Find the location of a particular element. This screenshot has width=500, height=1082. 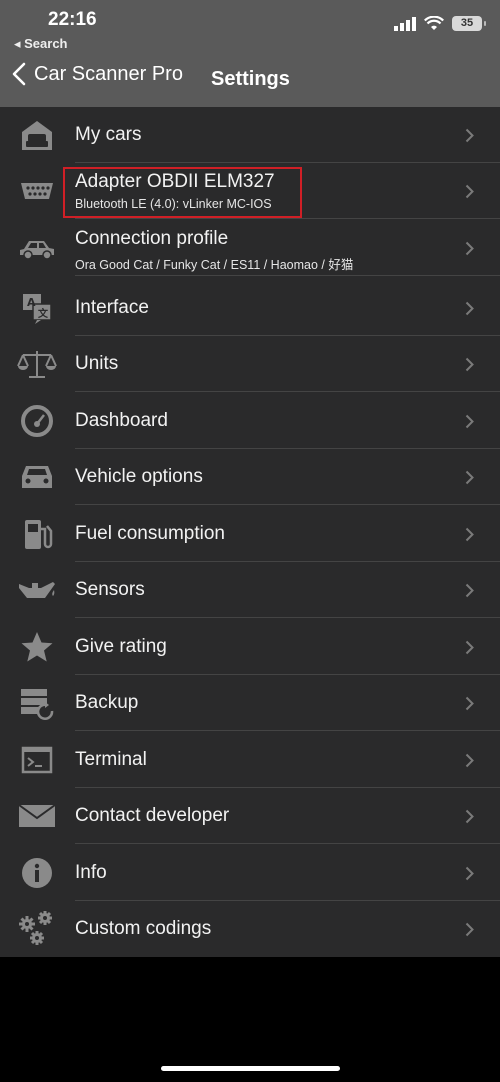

settings-item-custom-codings: Custom codings is located at coordinates (250, 929).